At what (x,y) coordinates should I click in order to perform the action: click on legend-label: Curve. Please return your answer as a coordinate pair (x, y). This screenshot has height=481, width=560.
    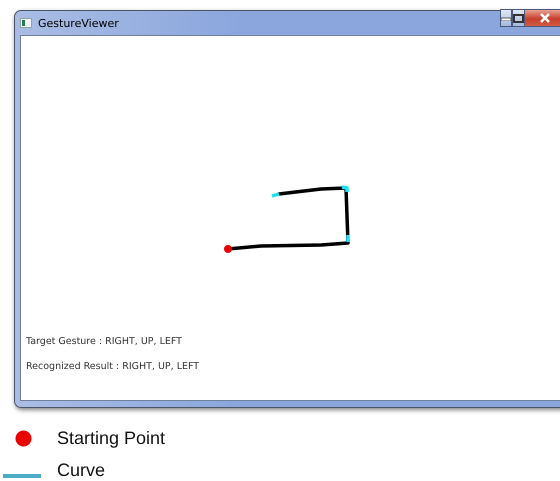
    Looking at the image, I should click on (81, 470).